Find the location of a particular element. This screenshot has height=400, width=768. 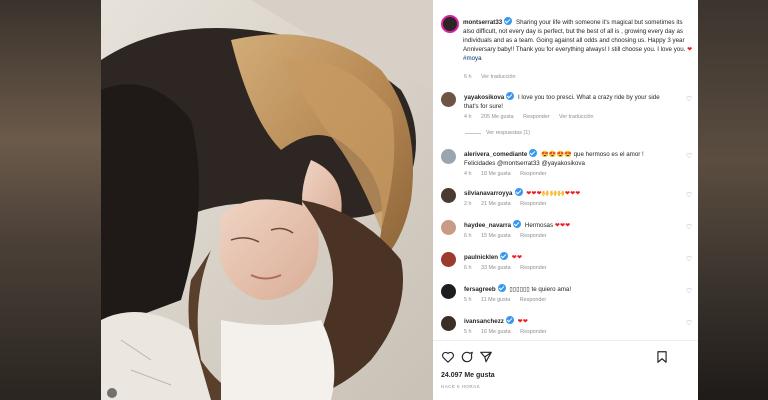

save-icon is located at coordinates (662, 357).